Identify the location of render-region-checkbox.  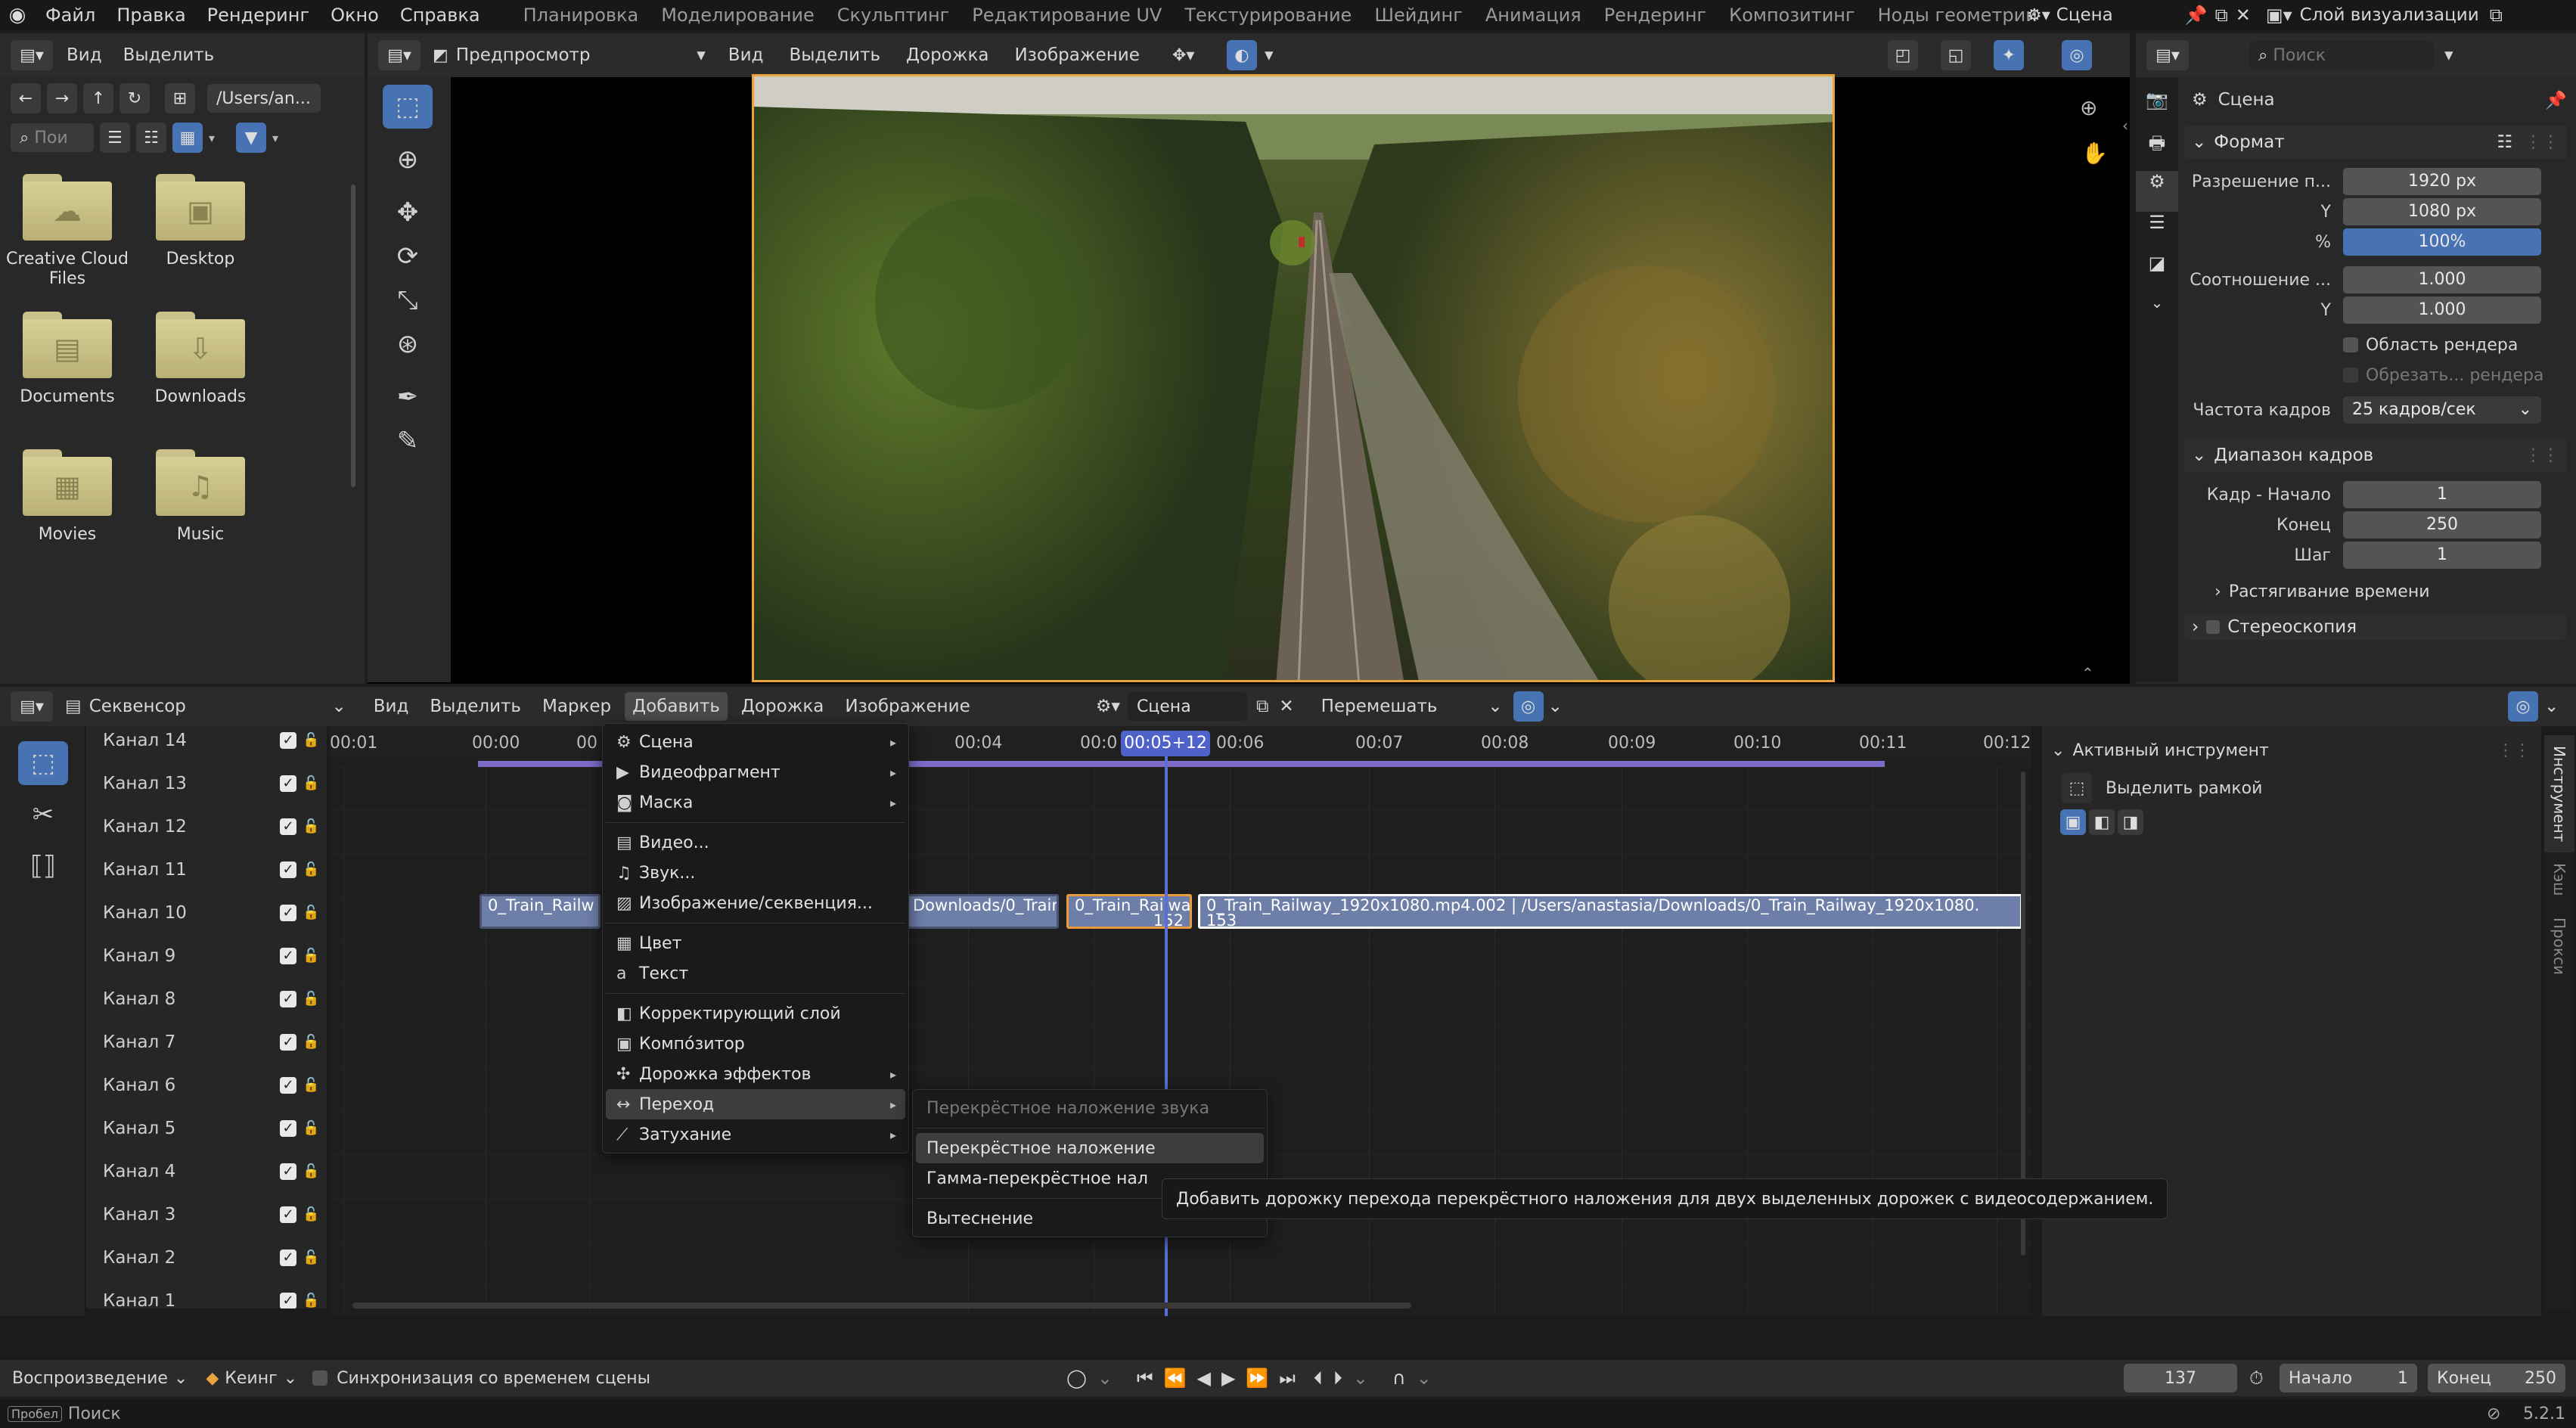
(2350, 344).